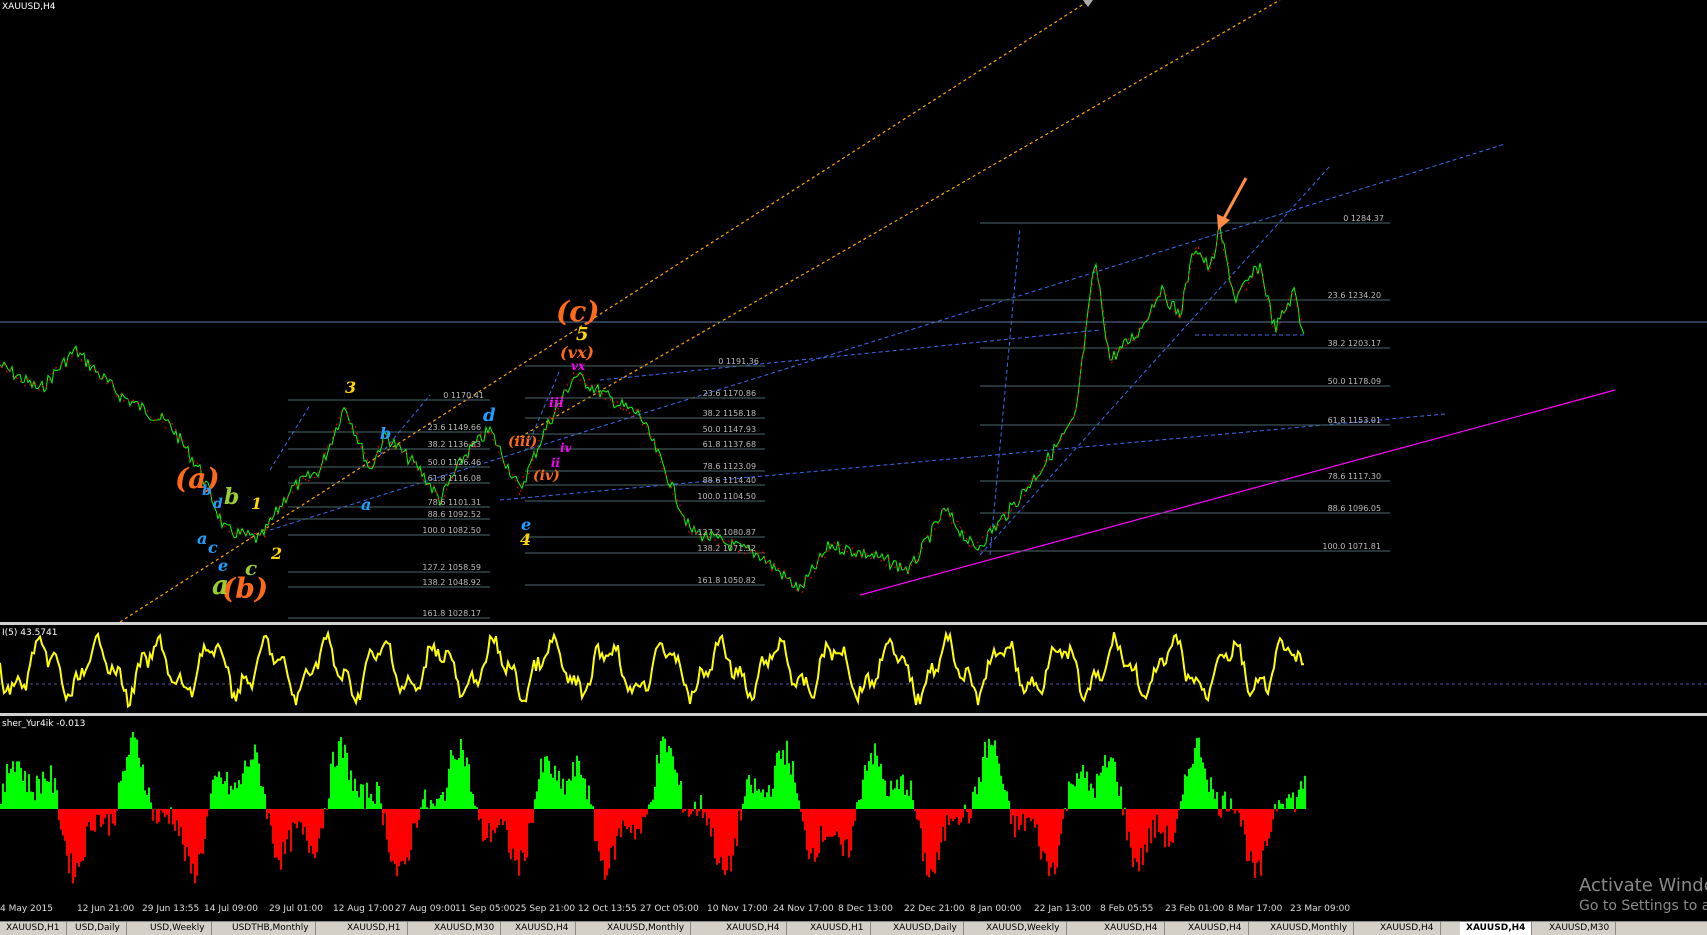 The image size is (1707, 935). Describe the element at coordinates (669, 909) in the screenshot. I see `time-axis-label: 27 Oct 05:00` at that location.